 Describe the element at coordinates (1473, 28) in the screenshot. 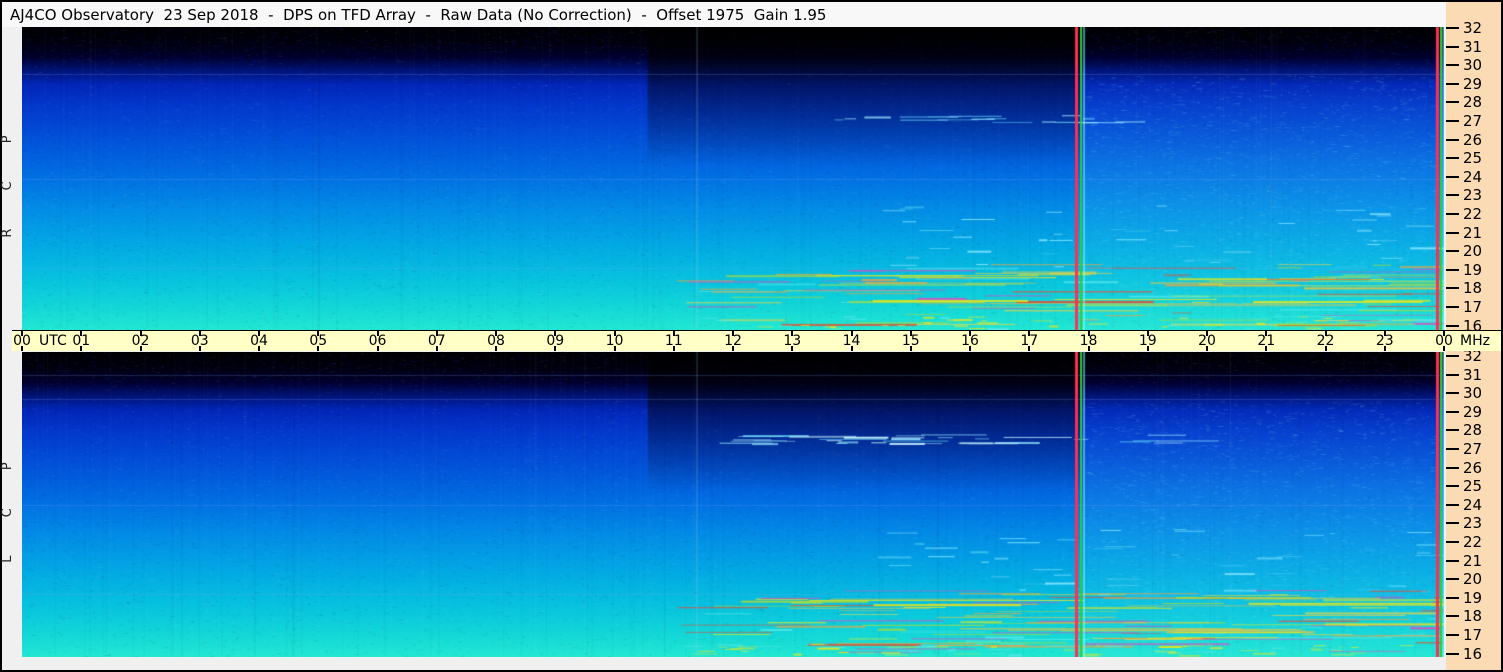

I see `freq-tick-label: 32` at that location.